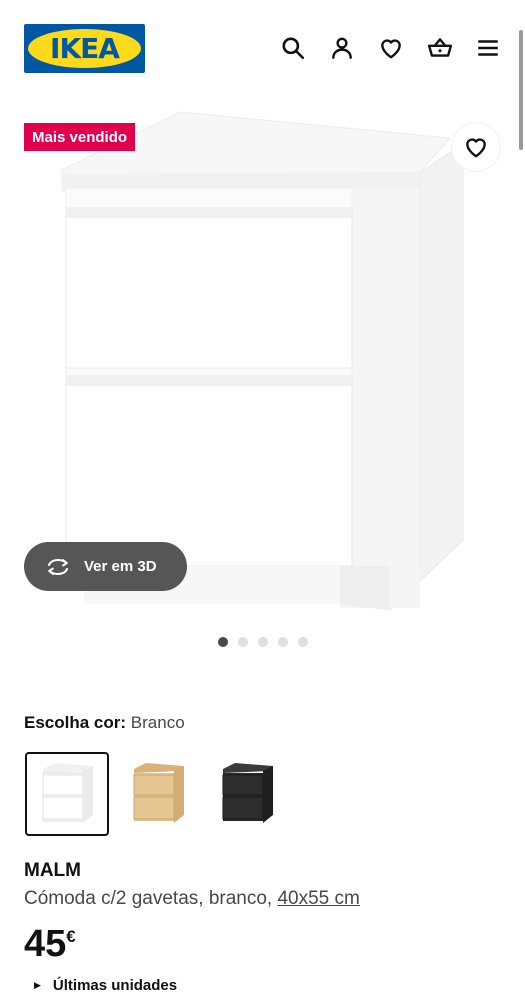 This screenshot has width=525, height=999. What do you see at coordinates (262, 48) in the screenshot?
I see `header: IKEA` at bounding box center [262, 48].